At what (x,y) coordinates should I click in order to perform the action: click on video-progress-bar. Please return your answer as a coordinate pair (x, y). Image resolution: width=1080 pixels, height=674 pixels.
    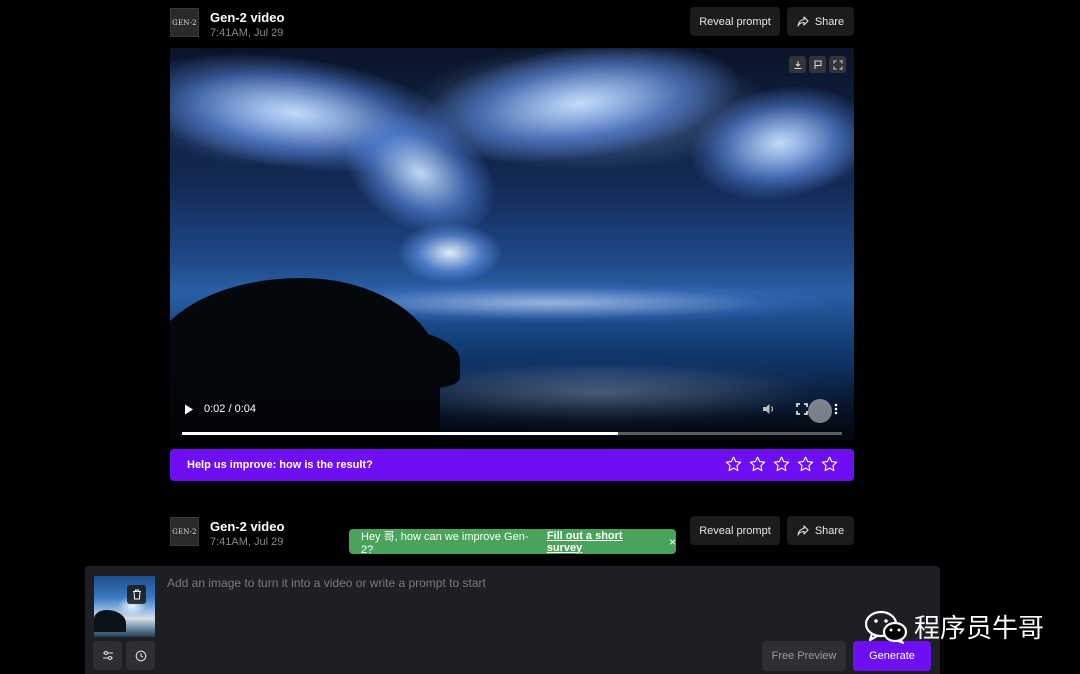
    Looking at the image, I should click on (512, 433).